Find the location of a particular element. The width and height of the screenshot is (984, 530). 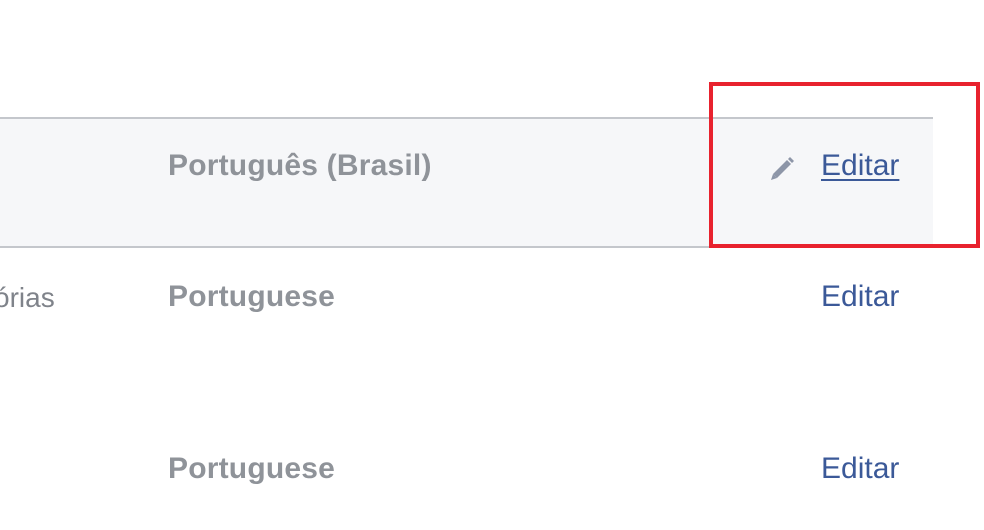

pencil-icon is located at coordinates (782, 167).